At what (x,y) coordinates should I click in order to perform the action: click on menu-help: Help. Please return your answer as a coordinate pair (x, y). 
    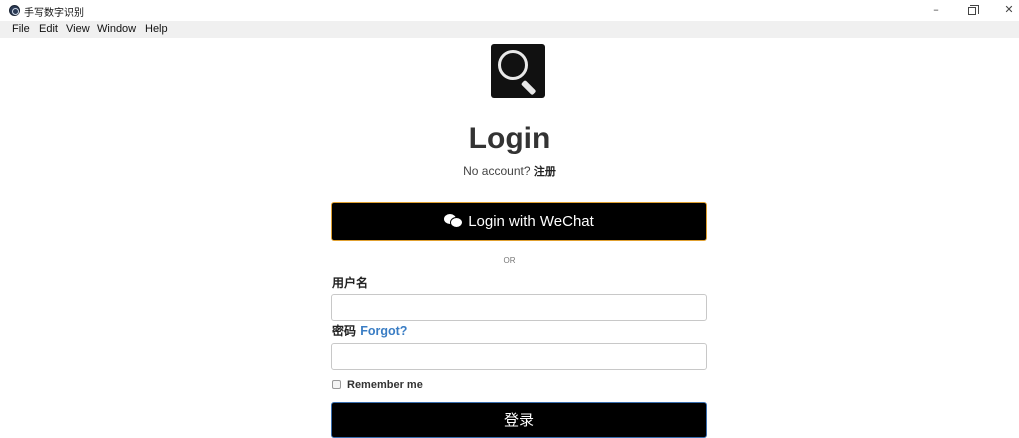
    Looking at the image, I should click on (156, 29).